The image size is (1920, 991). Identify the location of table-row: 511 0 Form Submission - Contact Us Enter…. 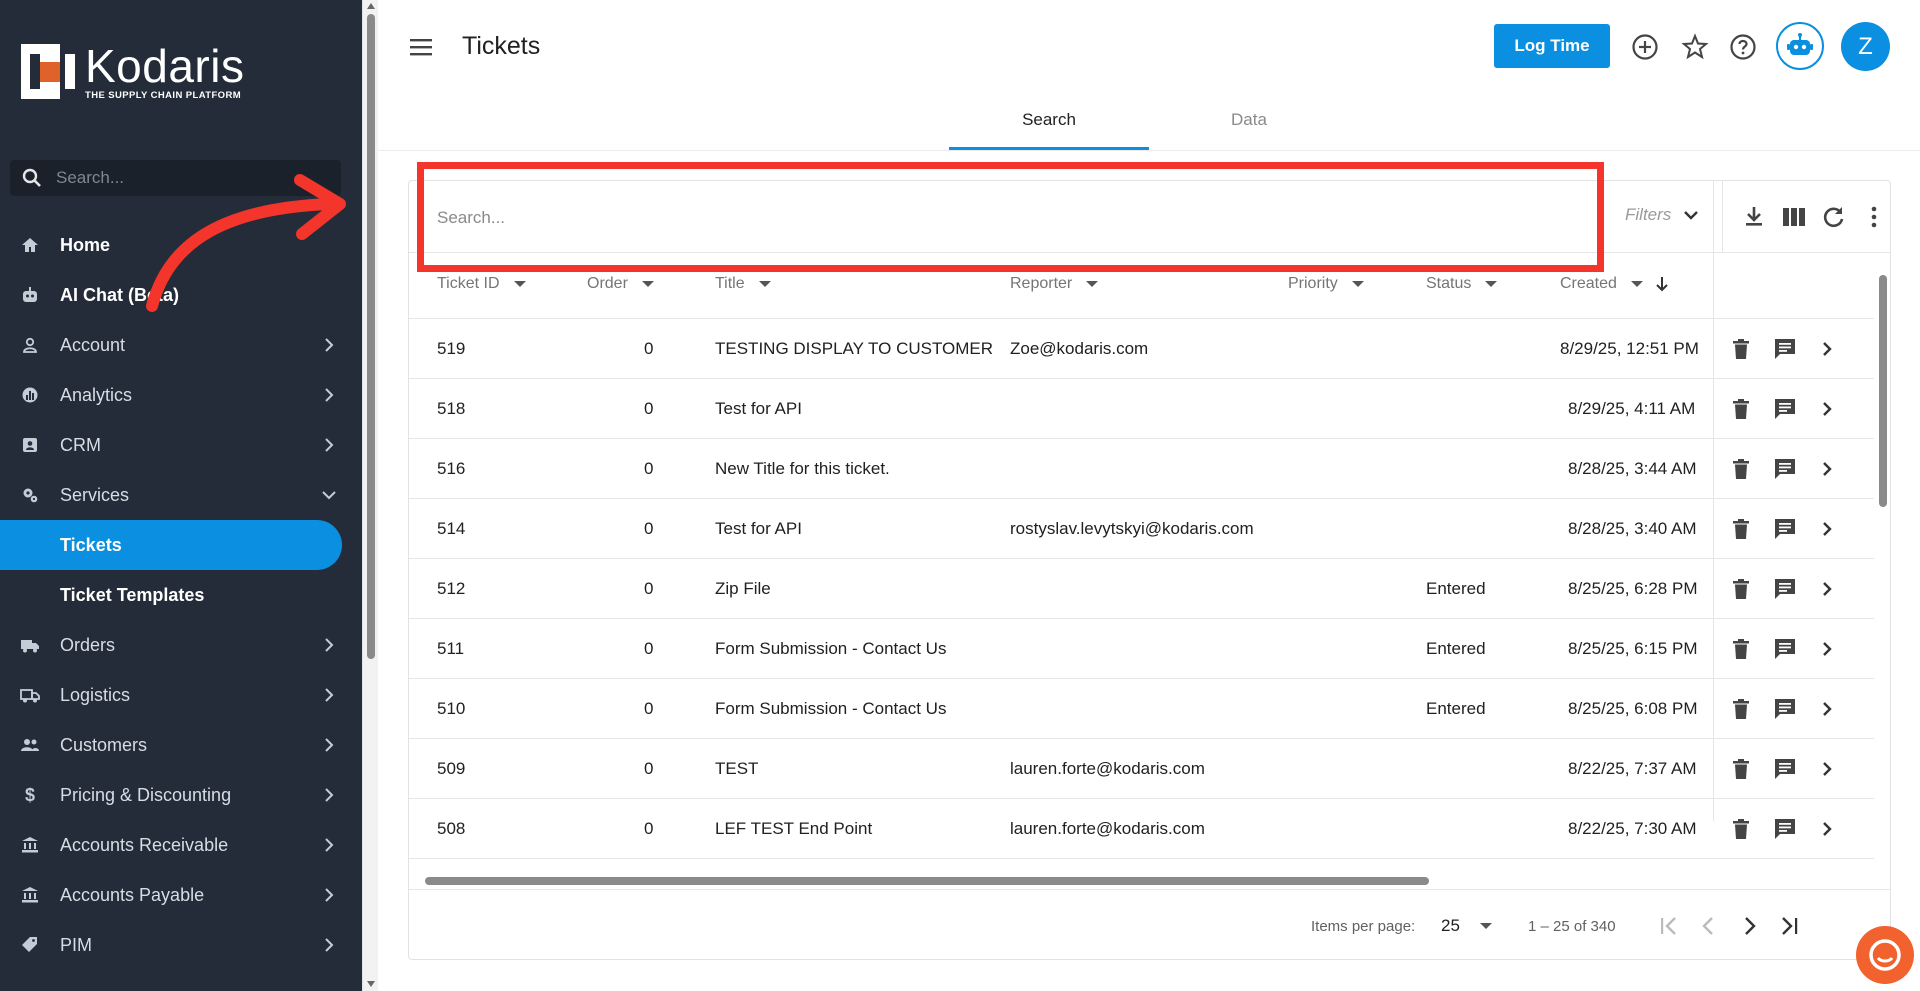
(1141, 649).